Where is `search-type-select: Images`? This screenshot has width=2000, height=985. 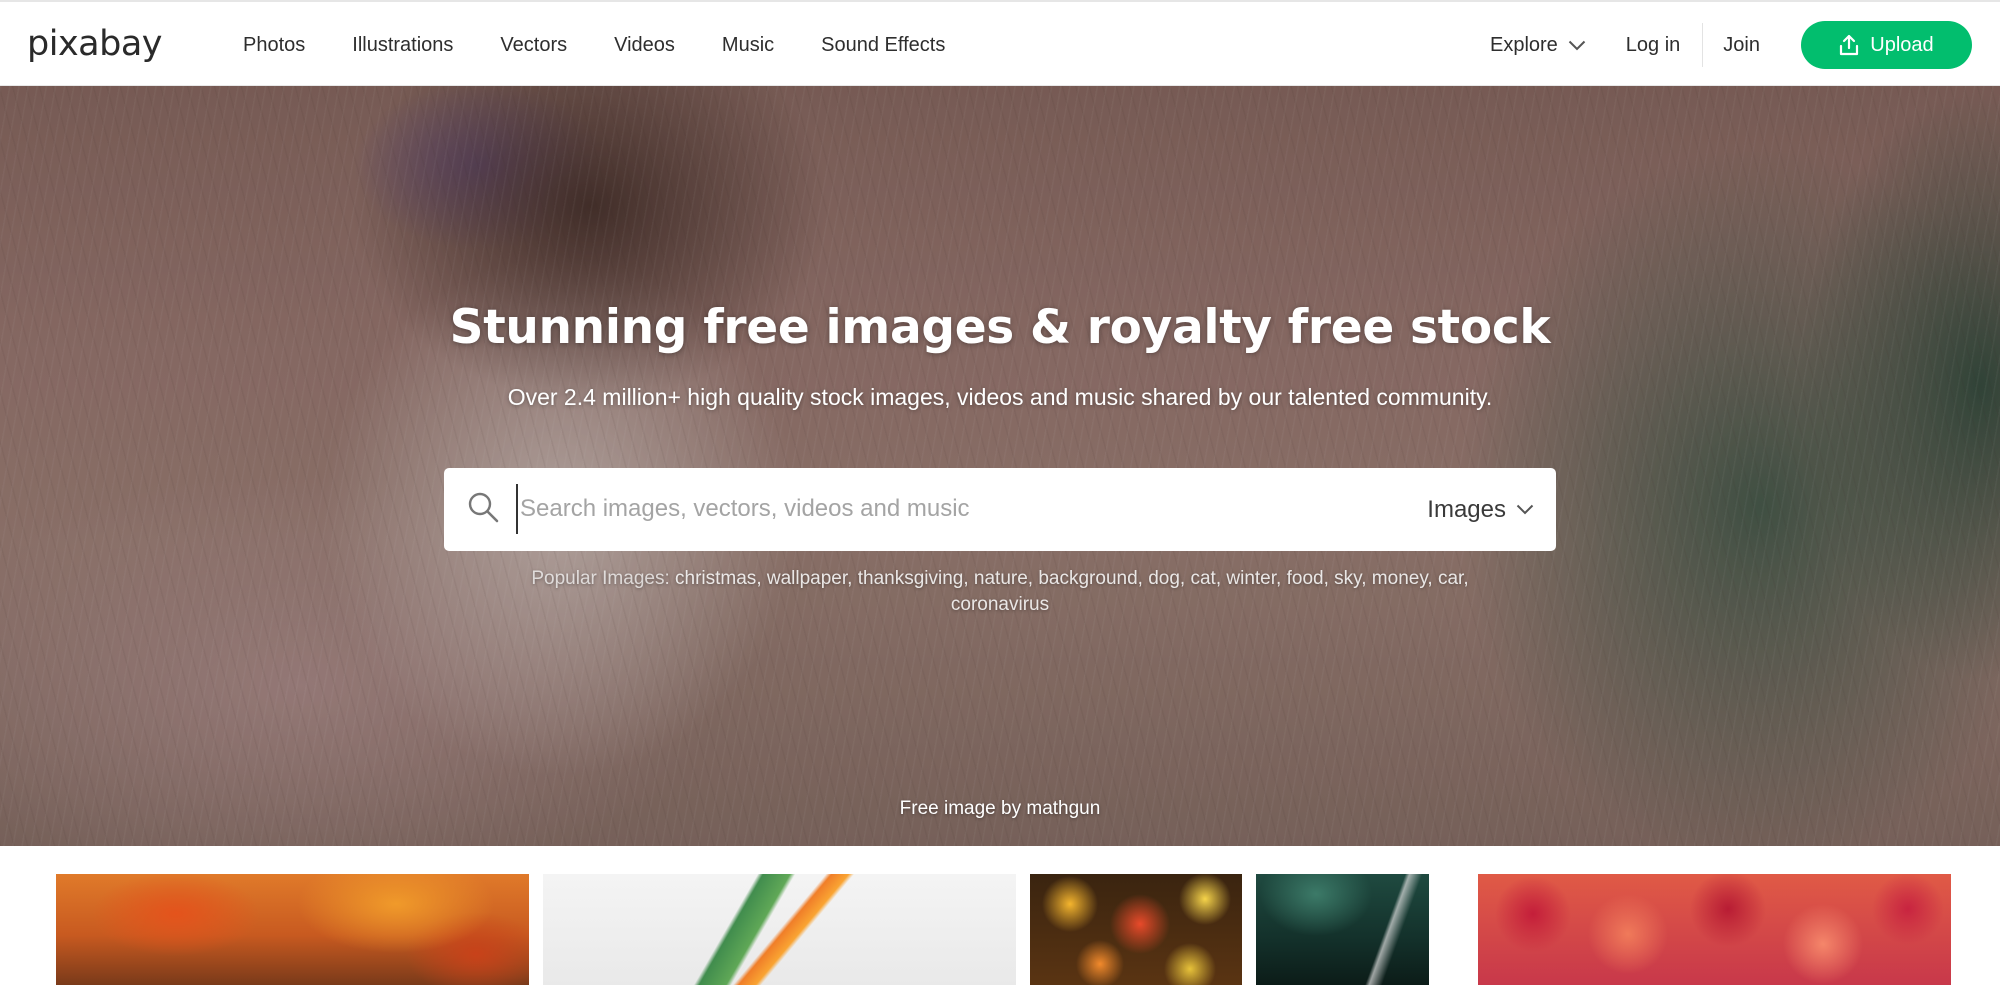 search-type-select: Images is located at coordinates (1480, 509).